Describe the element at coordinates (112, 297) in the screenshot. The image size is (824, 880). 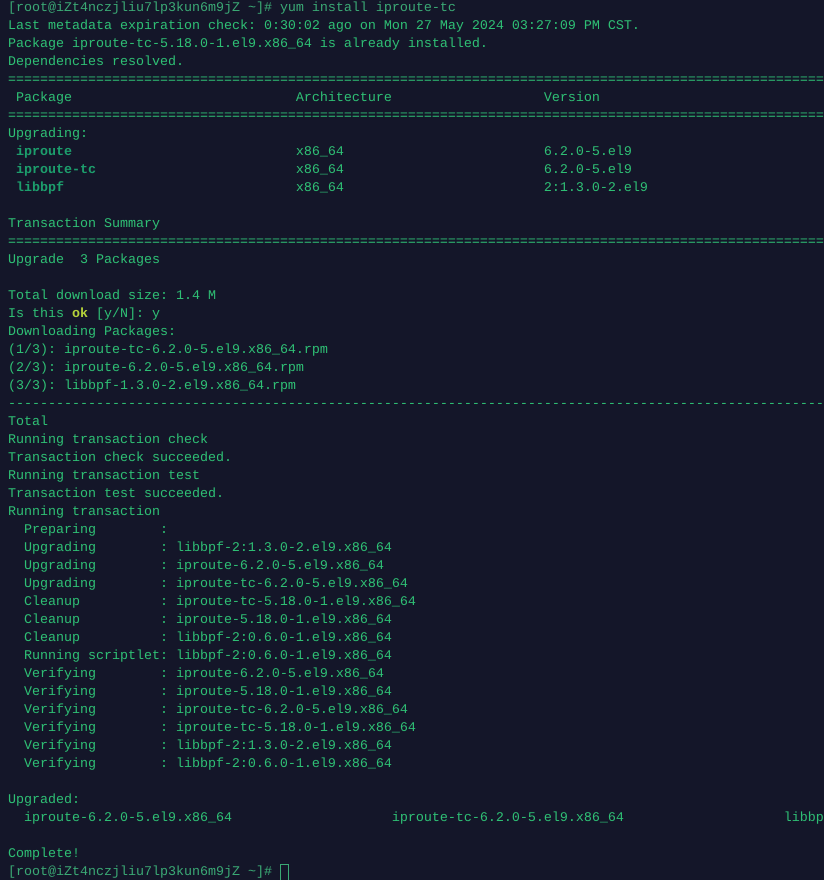
I see `output-line: Total download size: 1.4 M` at that location.